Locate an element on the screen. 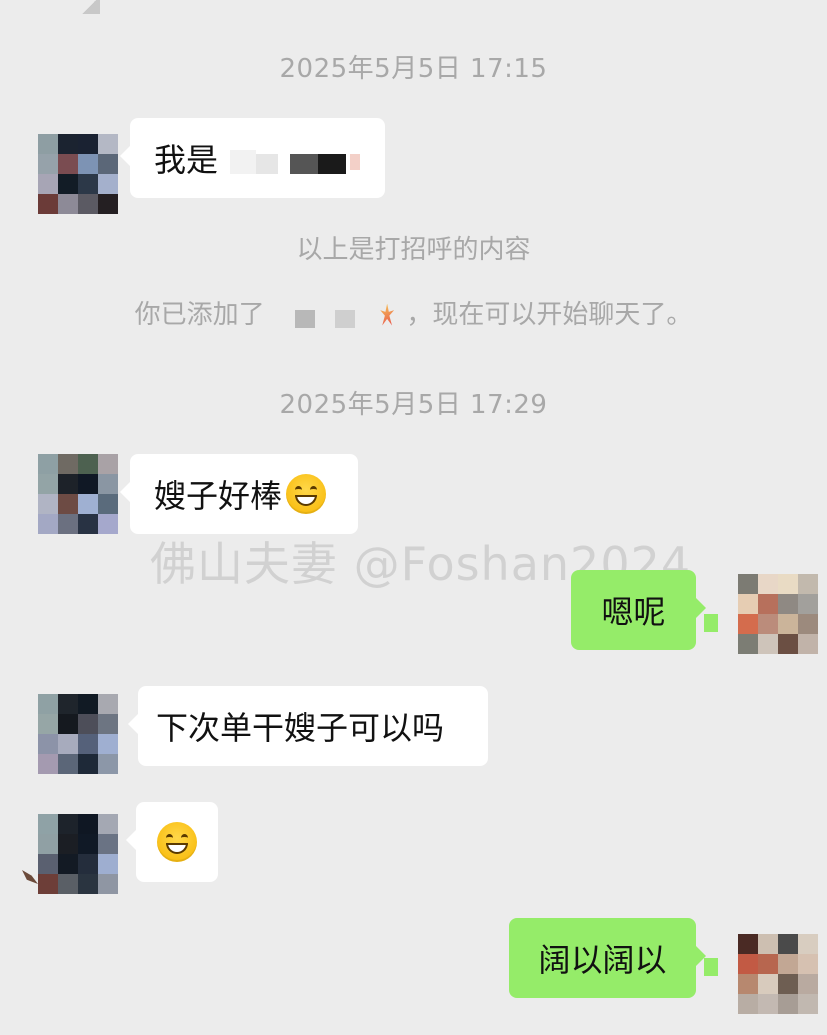 This screenshot has height=1035, width=827. message-text: 阔以阔以 is located at coordinates (602, 960).